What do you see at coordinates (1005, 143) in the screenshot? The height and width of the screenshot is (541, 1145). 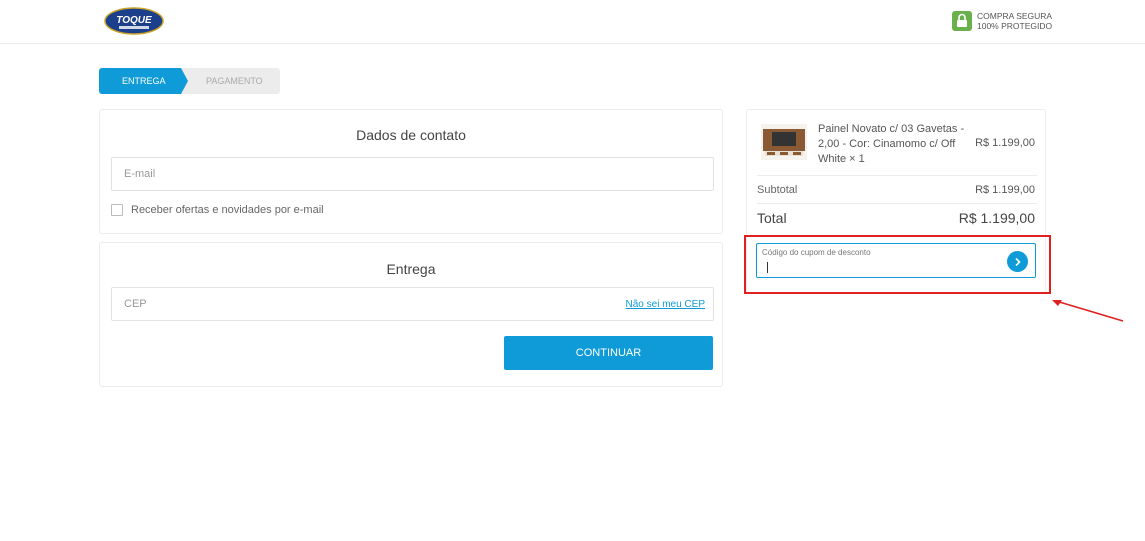 I see `product-price: R$ 1.199,00` at bounding box center [1005, 143].